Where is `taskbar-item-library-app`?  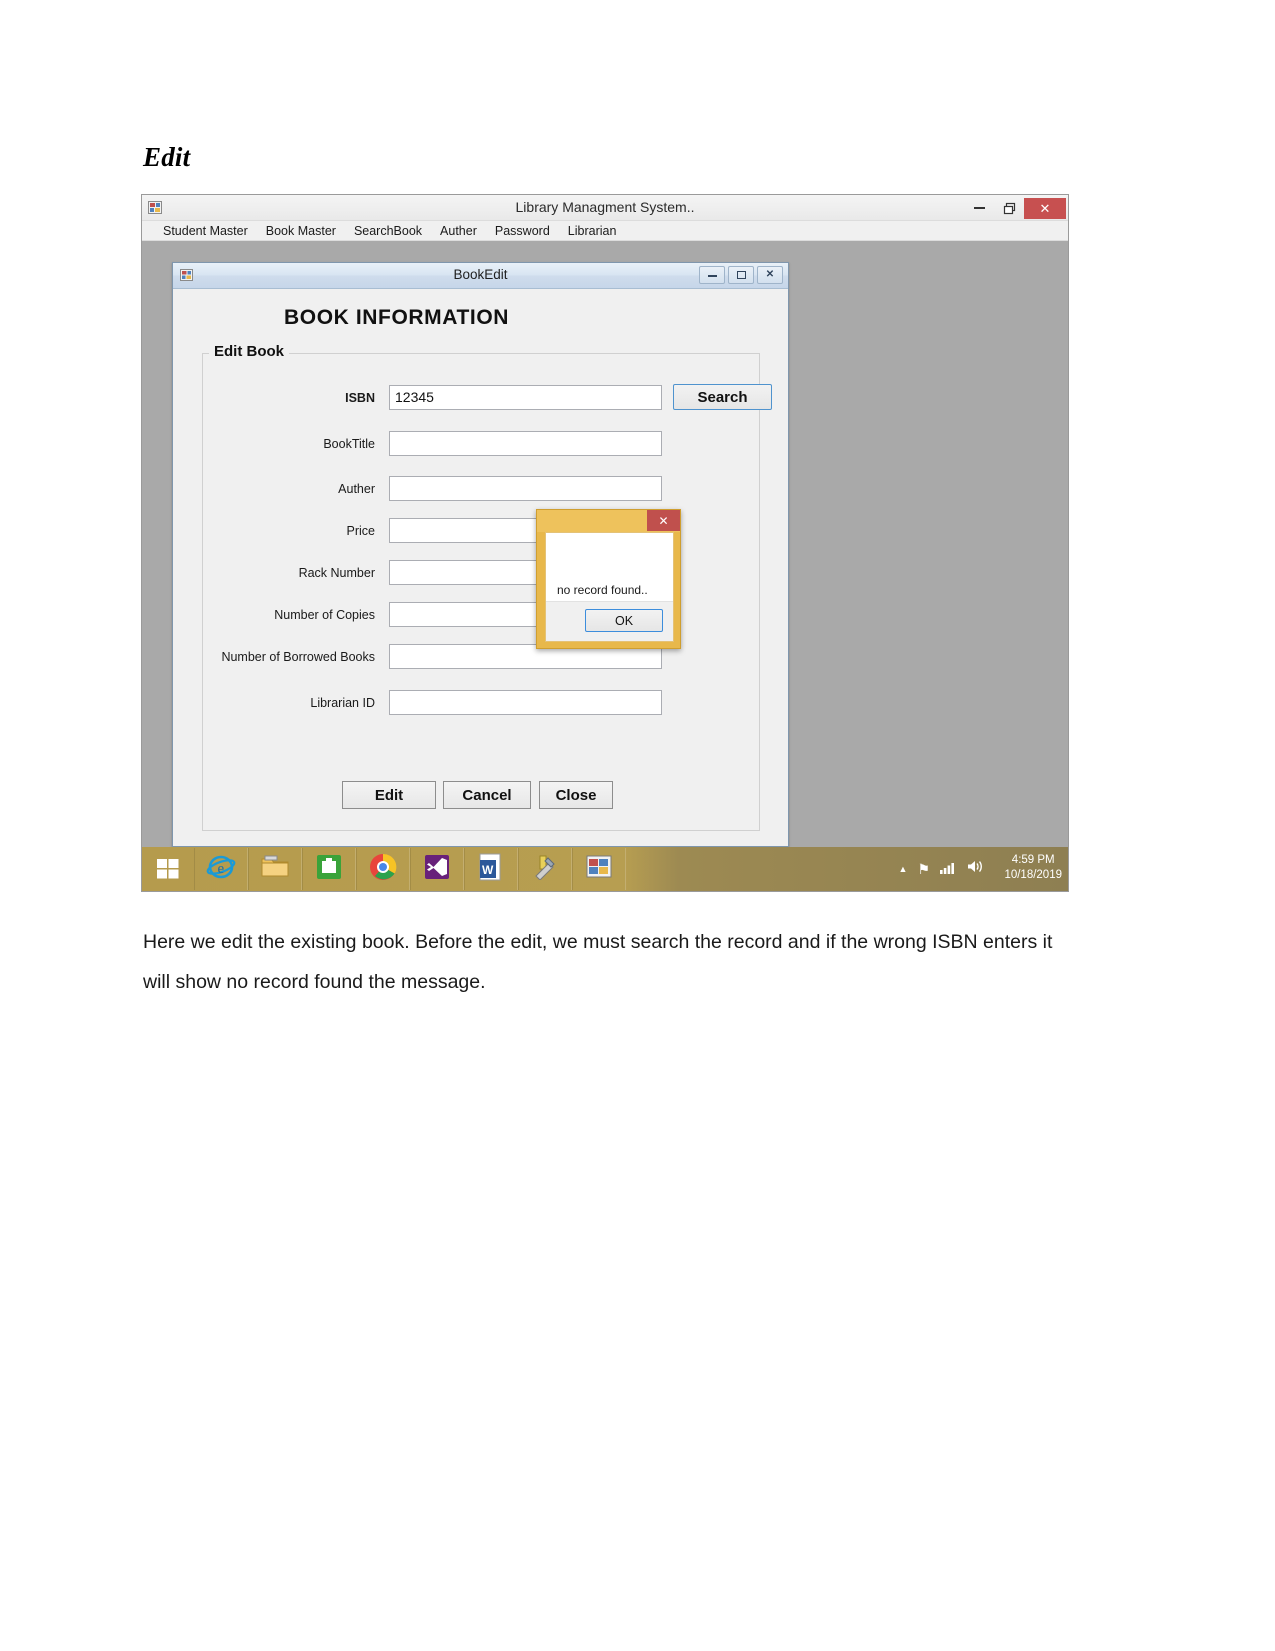 taskbar-item-library-app is located at coordinates (599, 869).